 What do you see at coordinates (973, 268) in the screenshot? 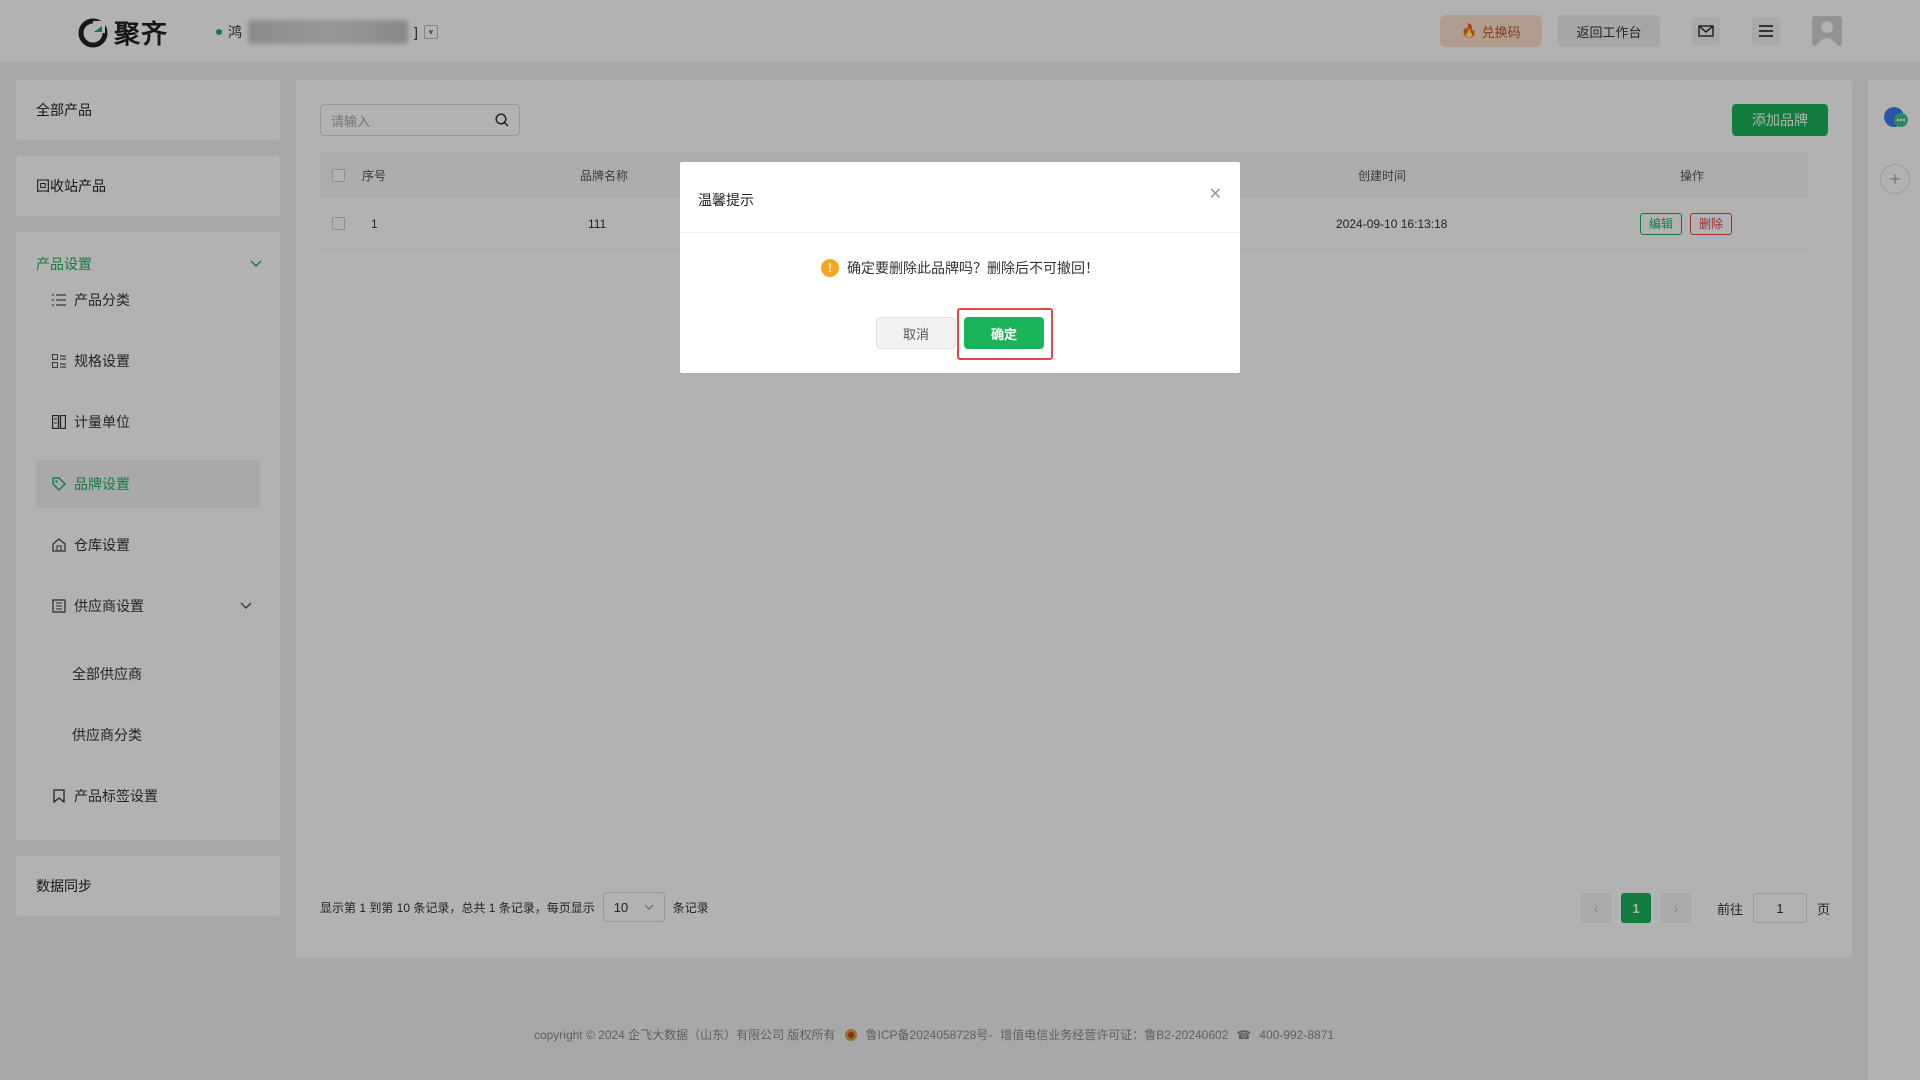
I see `dialog-message: 确定要删除此品牌吗？删除后不可撤回！` at bounding box center [973, 268].